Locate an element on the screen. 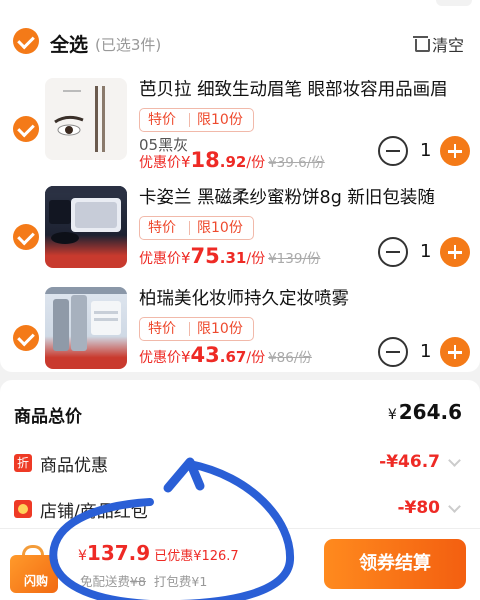 This screenshot has height=600, width=480. select-all-row: 全选 (已选3件) 清空 is located at coordinates (240, 42).